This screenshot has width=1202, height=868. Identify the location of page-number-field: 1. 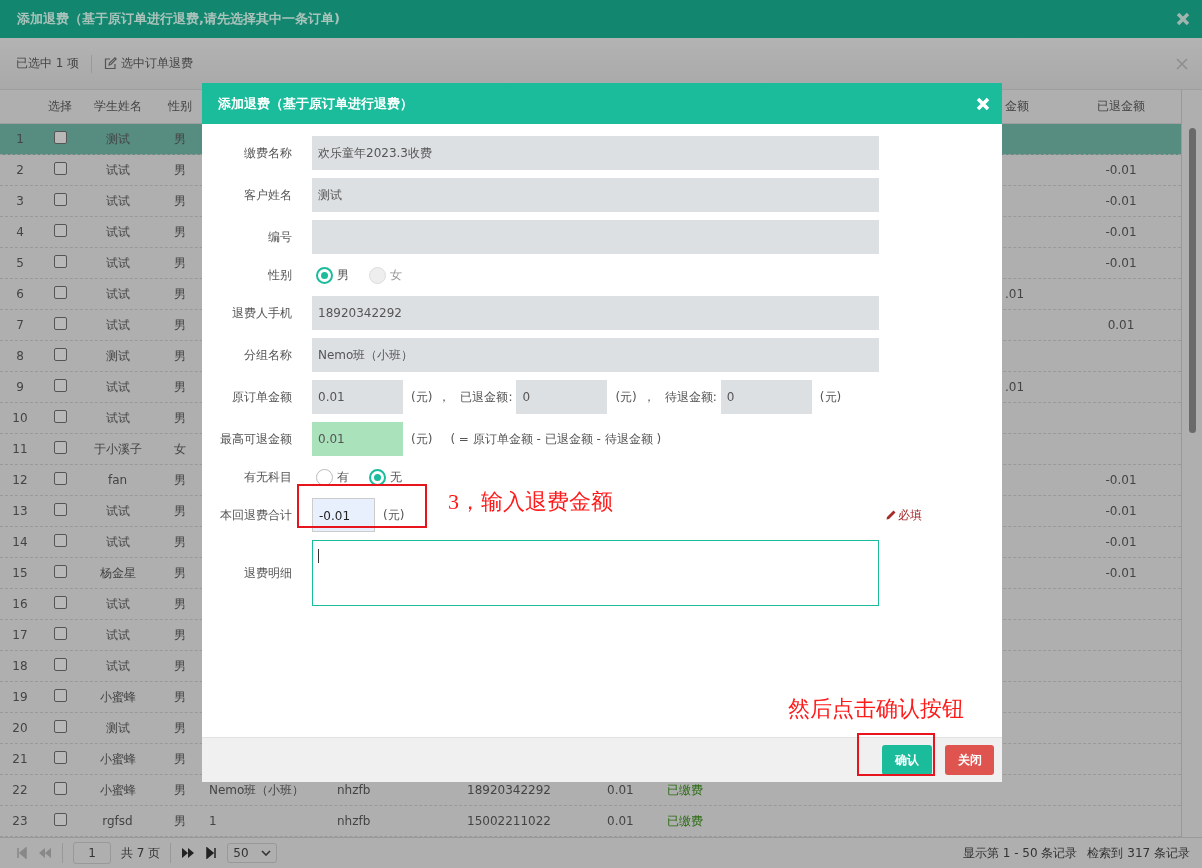
(92, 853).